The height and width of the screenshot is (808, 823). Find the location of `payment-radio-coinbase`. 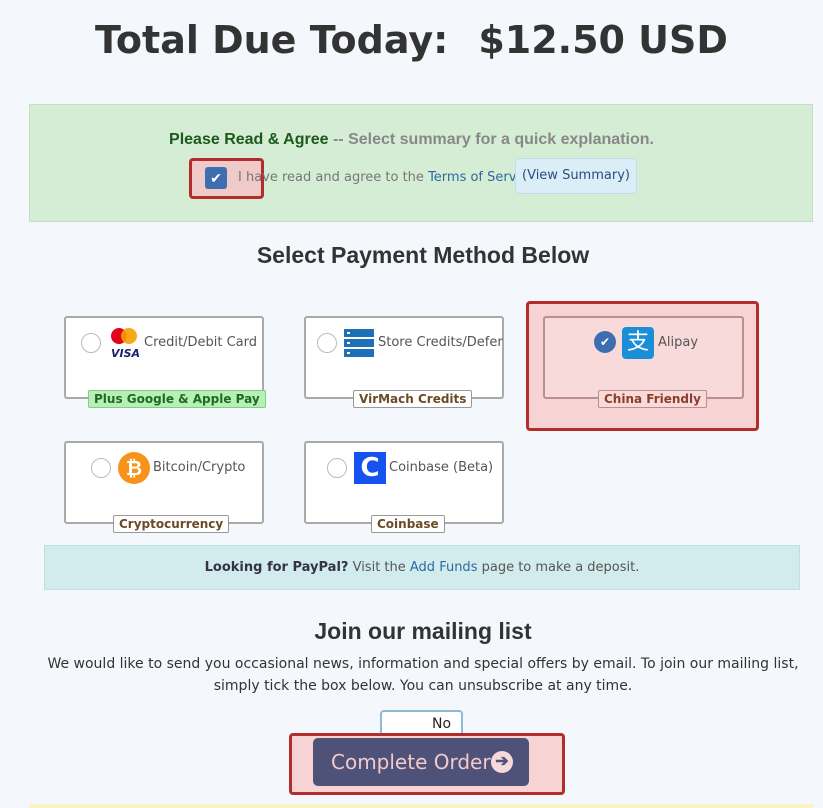

payment-radio-coinbase is located at coordinates (337, 468).